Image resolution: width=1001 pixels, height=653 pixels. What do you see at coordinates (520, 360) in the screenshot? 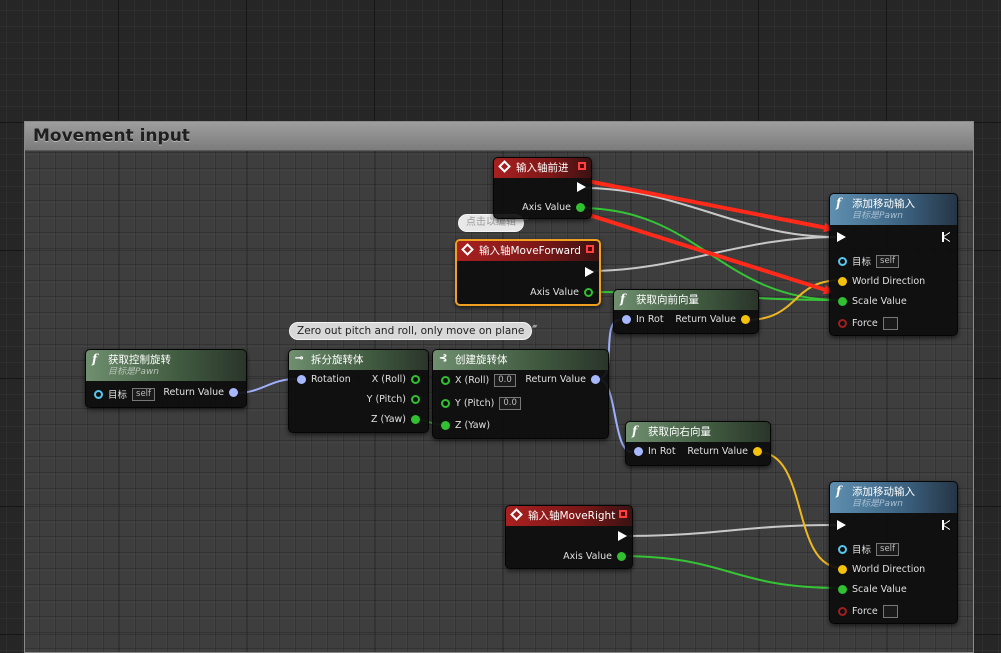
I see `node-header: ⊰ 创建旋转体` at bounding box center [520, 360].